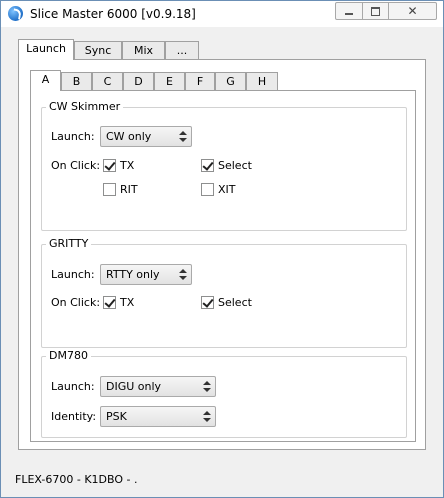  I want to click on maximize-button, so click(376, 11).